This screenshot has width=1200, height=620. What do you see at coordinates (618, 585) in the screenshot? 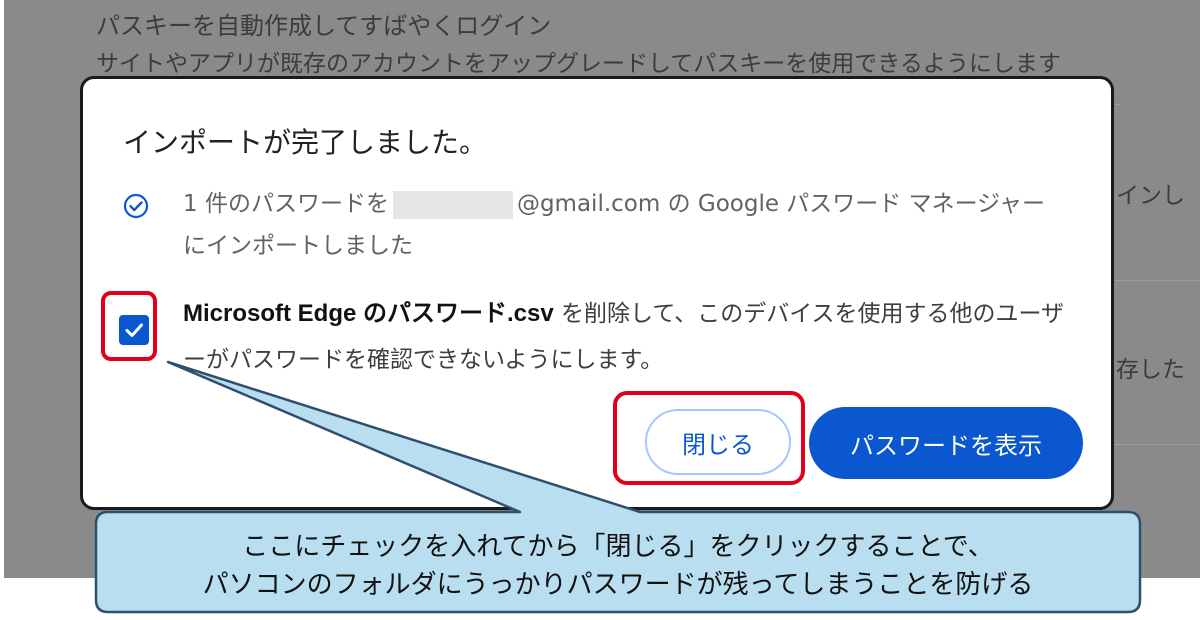
I see `callout-line-2: パソコンのフォルダにうっかりパスワードが残ってしまうことを防げる` at bounding box center [618, 585].